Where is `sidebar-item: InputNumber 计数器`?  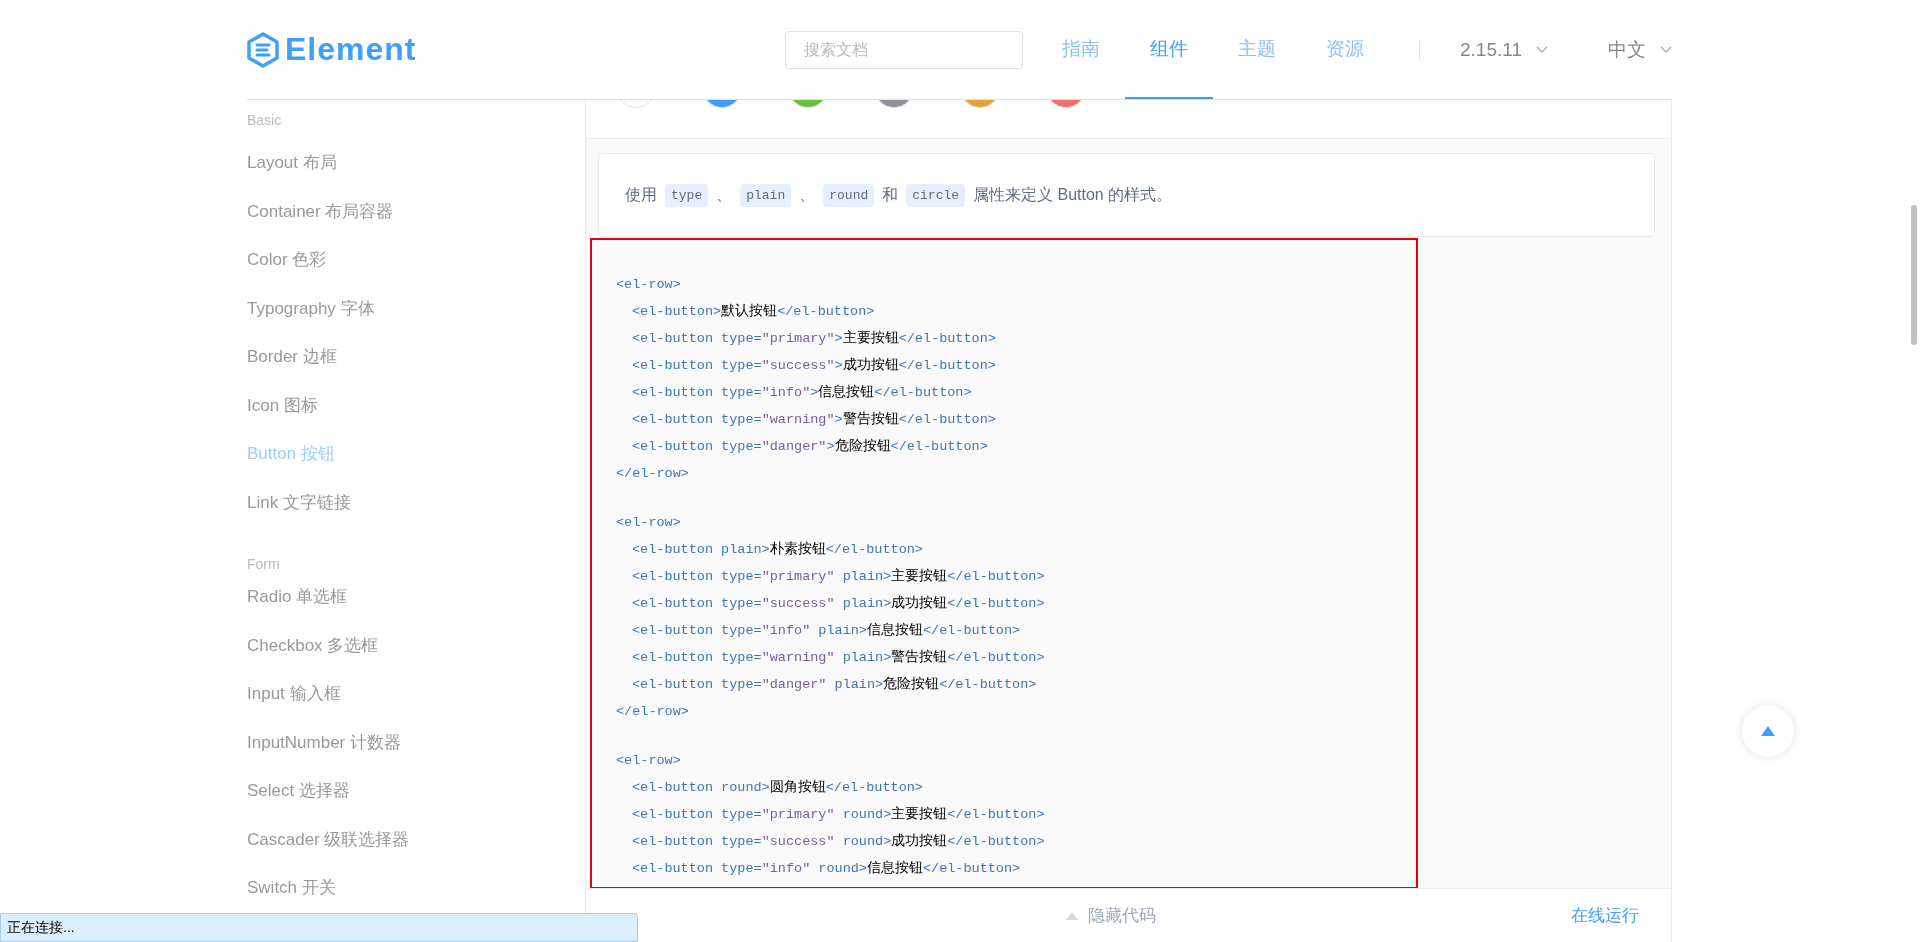 sidebar-item: InputNumber 计数器 is located at coordinates (324, 742).